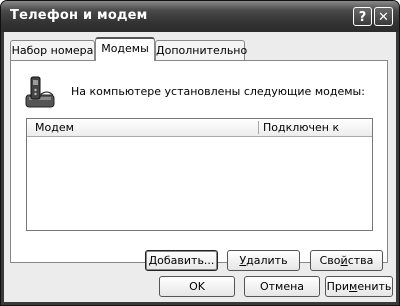  I want to click on help-button: ?, so click(362, 16).